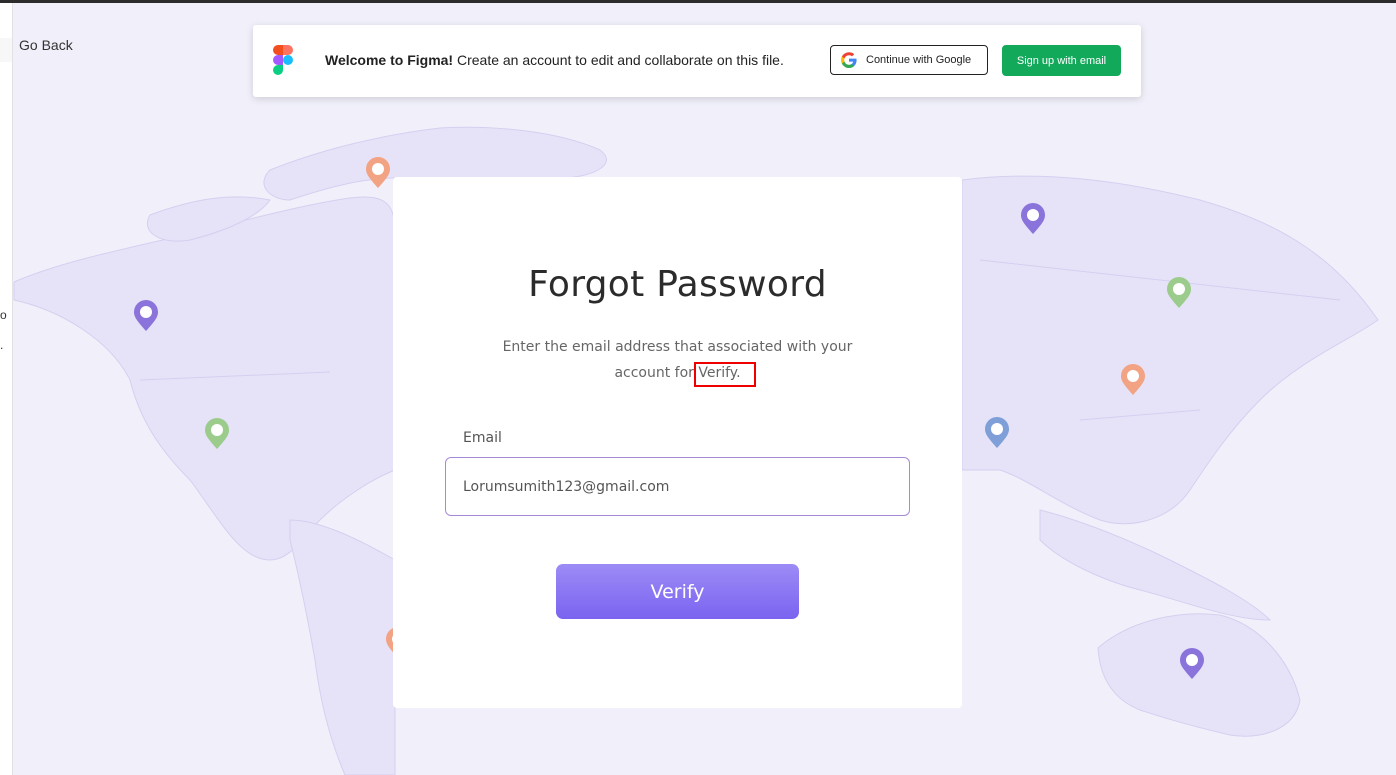 Image resolution: width=1396 pixels, height=775 pixels. I want to click on map-southeast-asia, so click(1155, 565).